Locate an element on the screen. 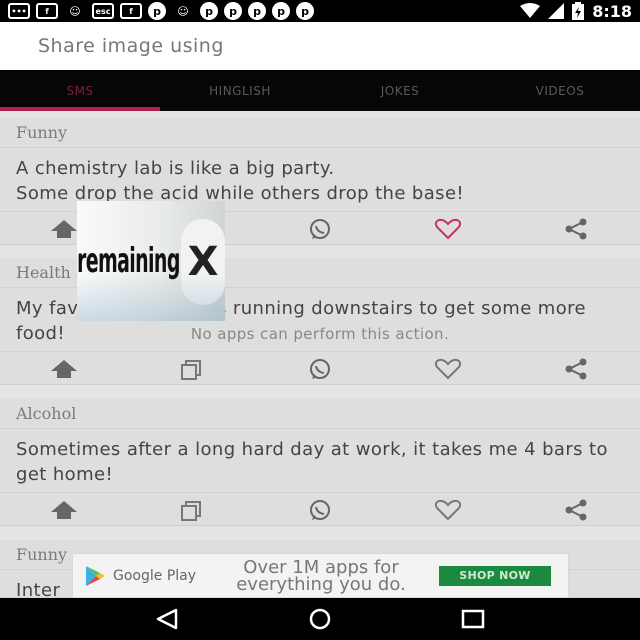 The width and height of the screenshot is (640, 640). navigation-bar is located at coordinates (320, 619).